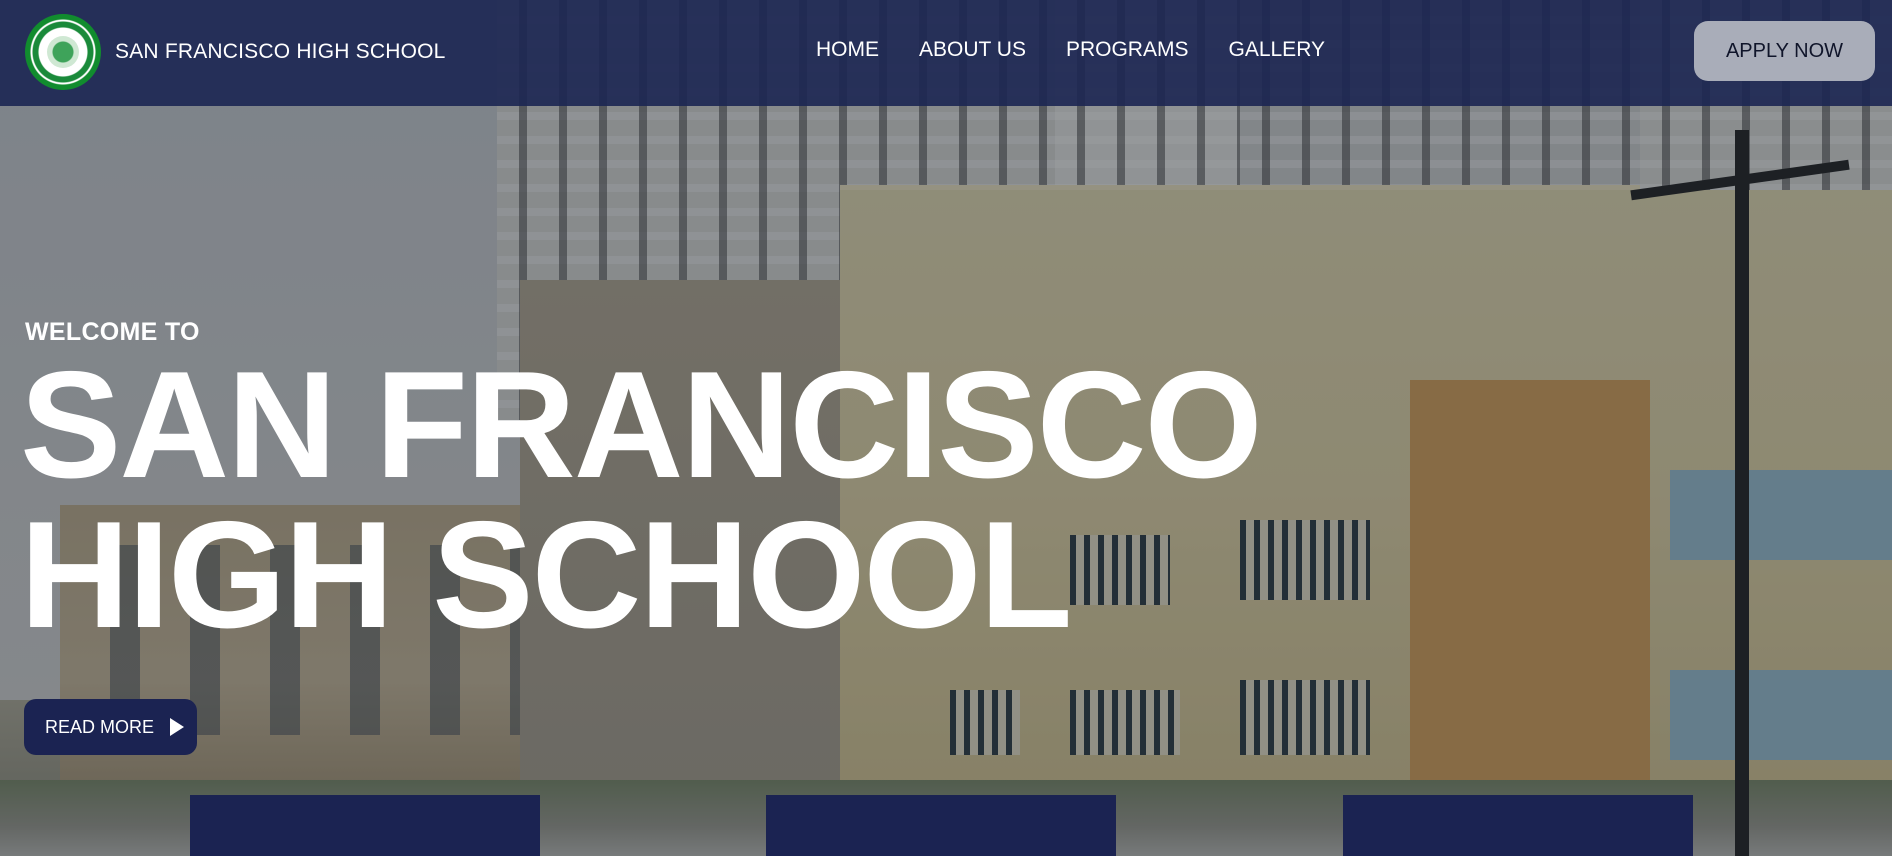 This screenshot has width=1892, height=856. I want to click on hero-title-line-1: SAN FRANCISCO, so click(641, 425).